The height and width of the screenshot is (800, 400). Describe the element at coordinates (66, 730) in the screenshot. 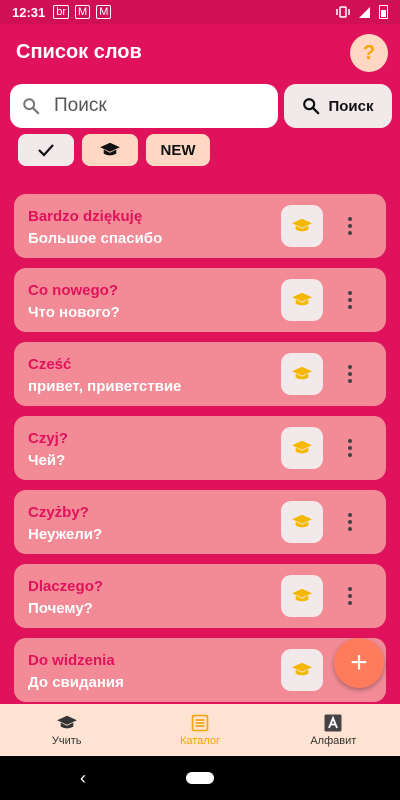

I see `nav-learn: Учить` at that location.